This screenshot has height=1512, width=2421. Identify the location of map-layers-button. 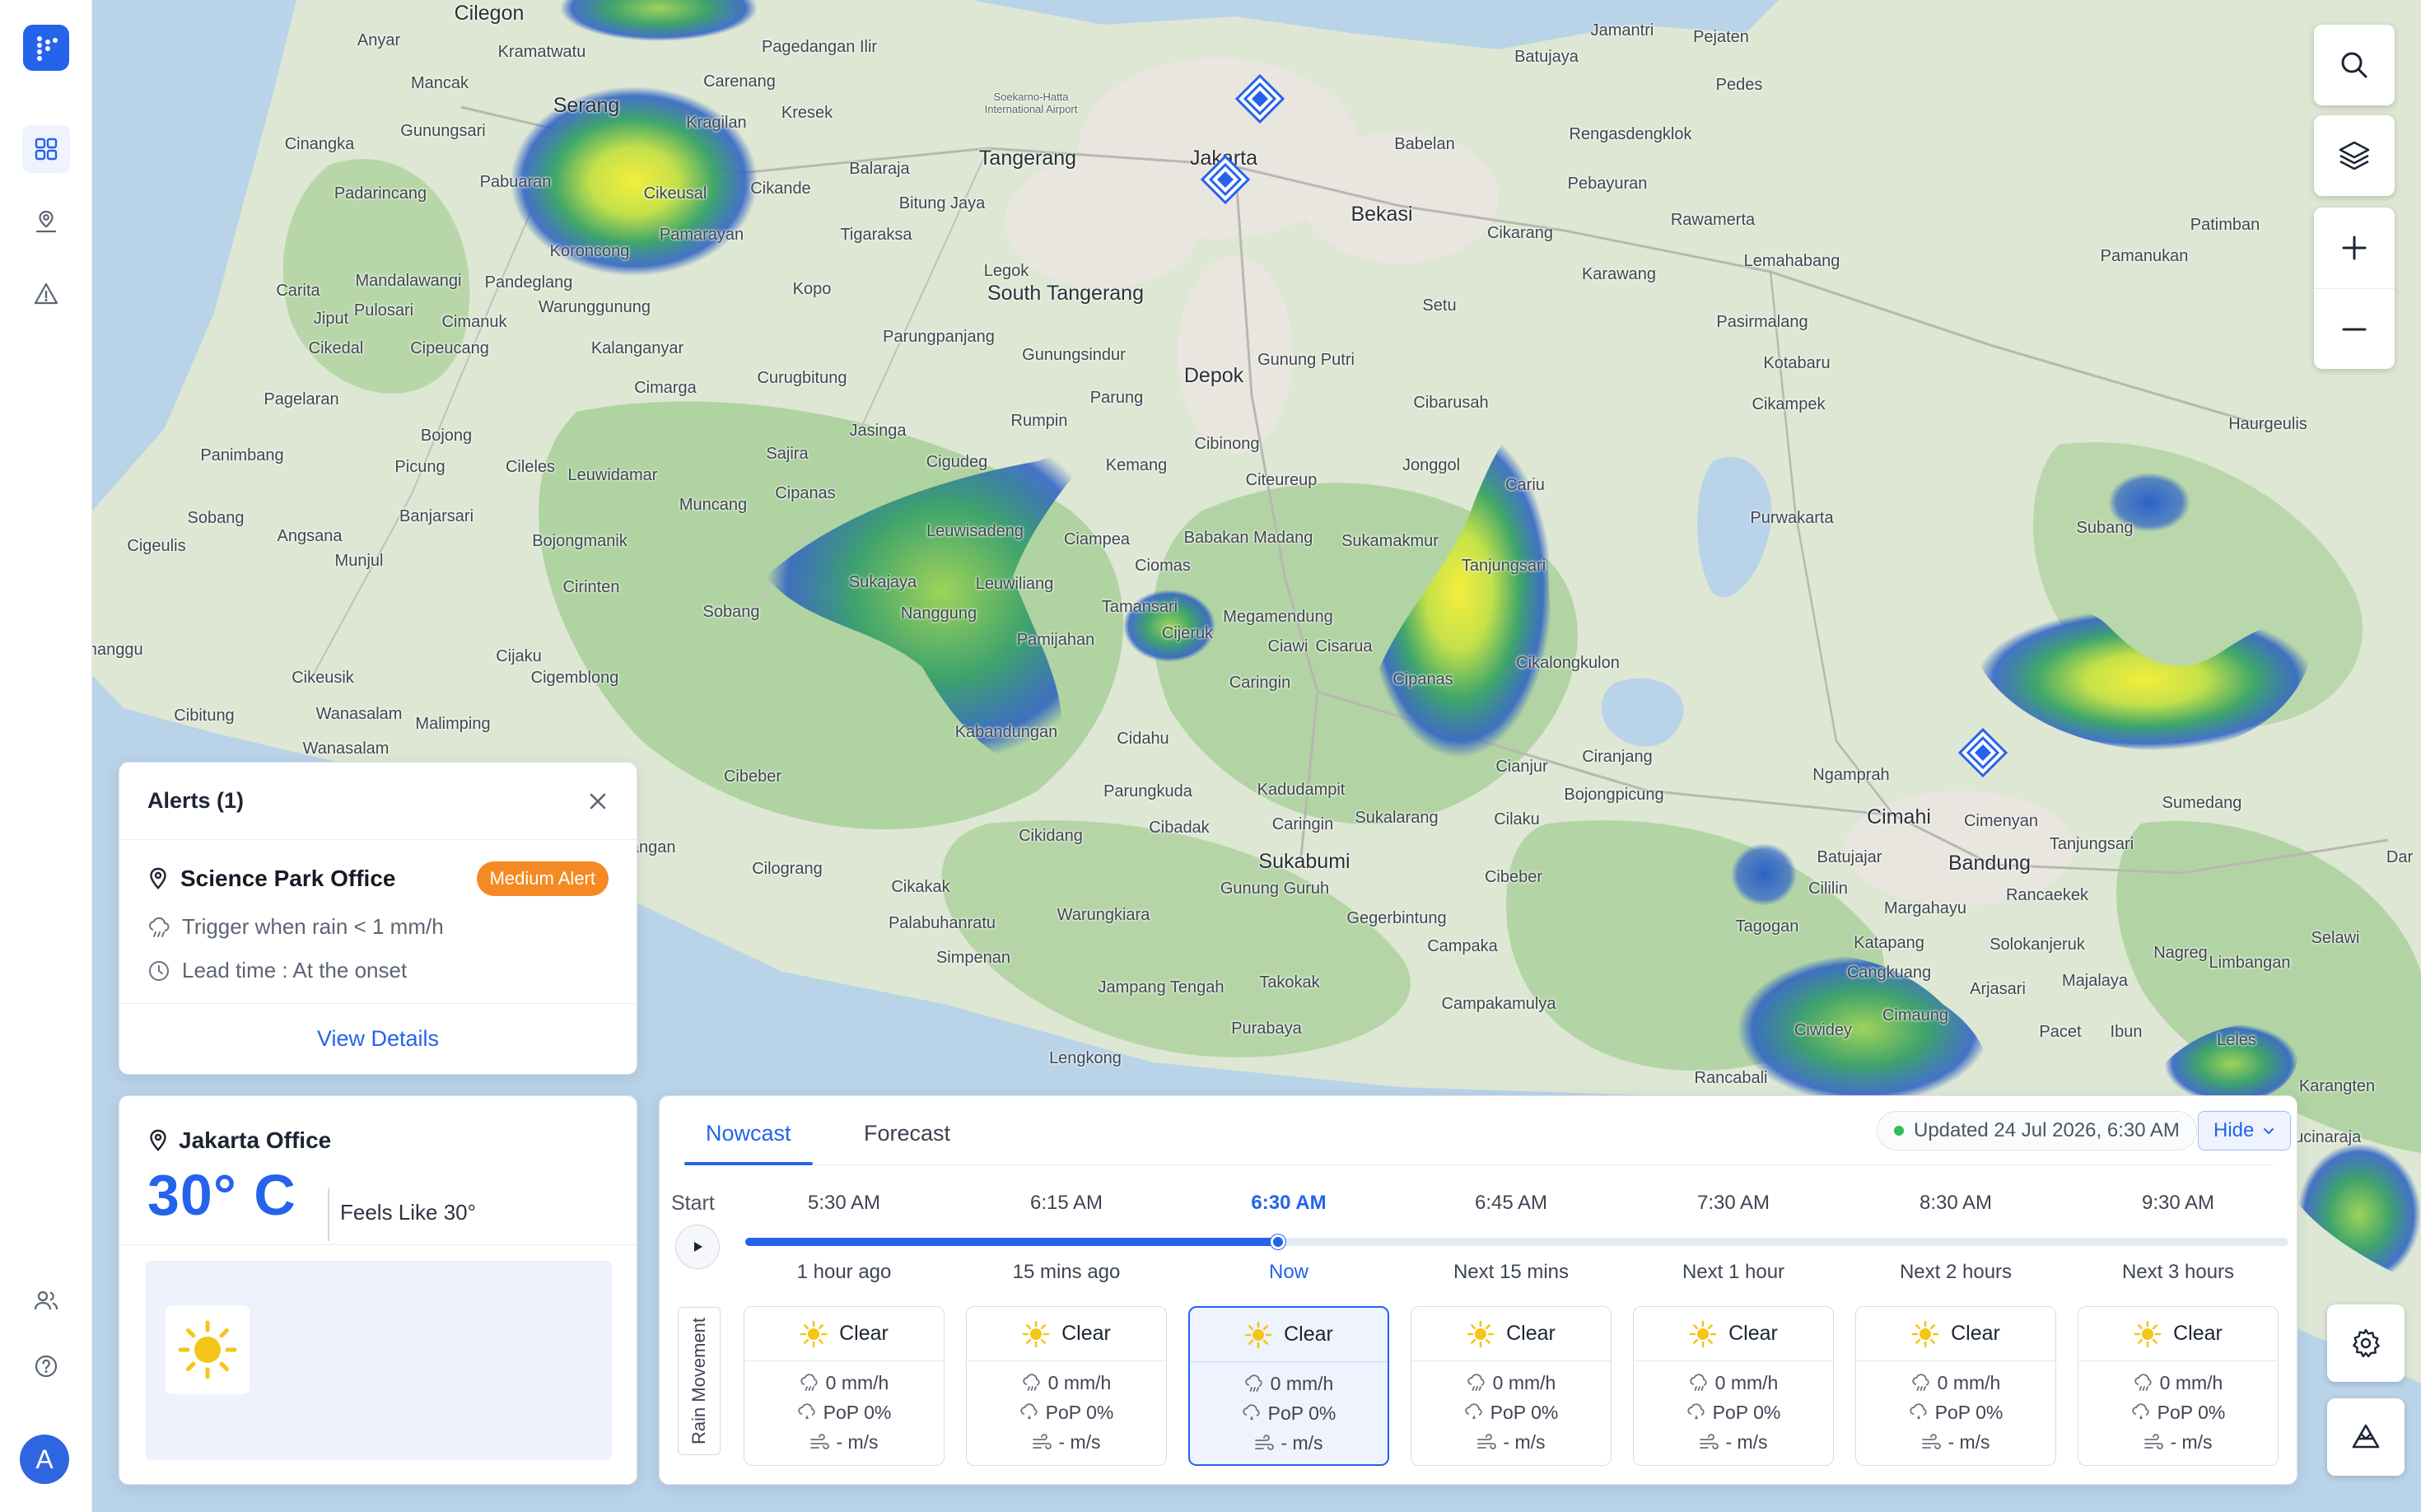
(2354, 155).